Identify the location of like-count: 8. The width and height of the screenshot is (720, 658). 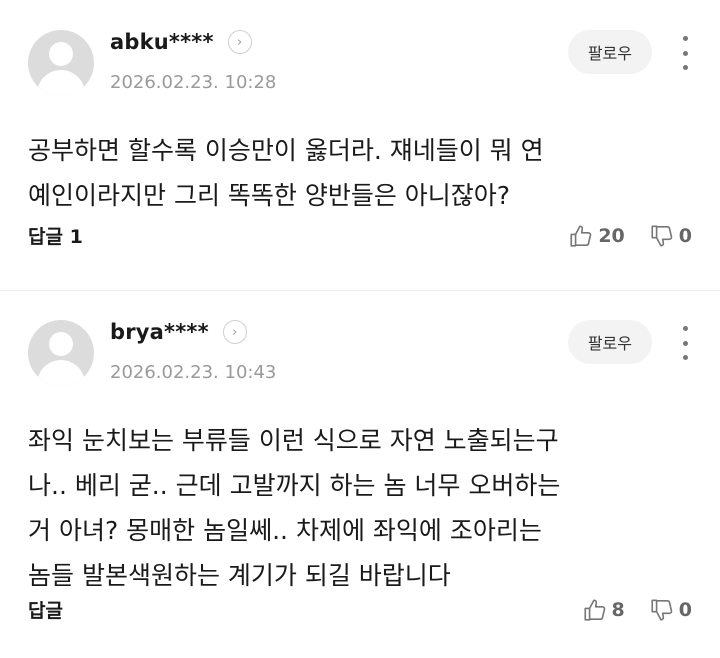
(618, 609).